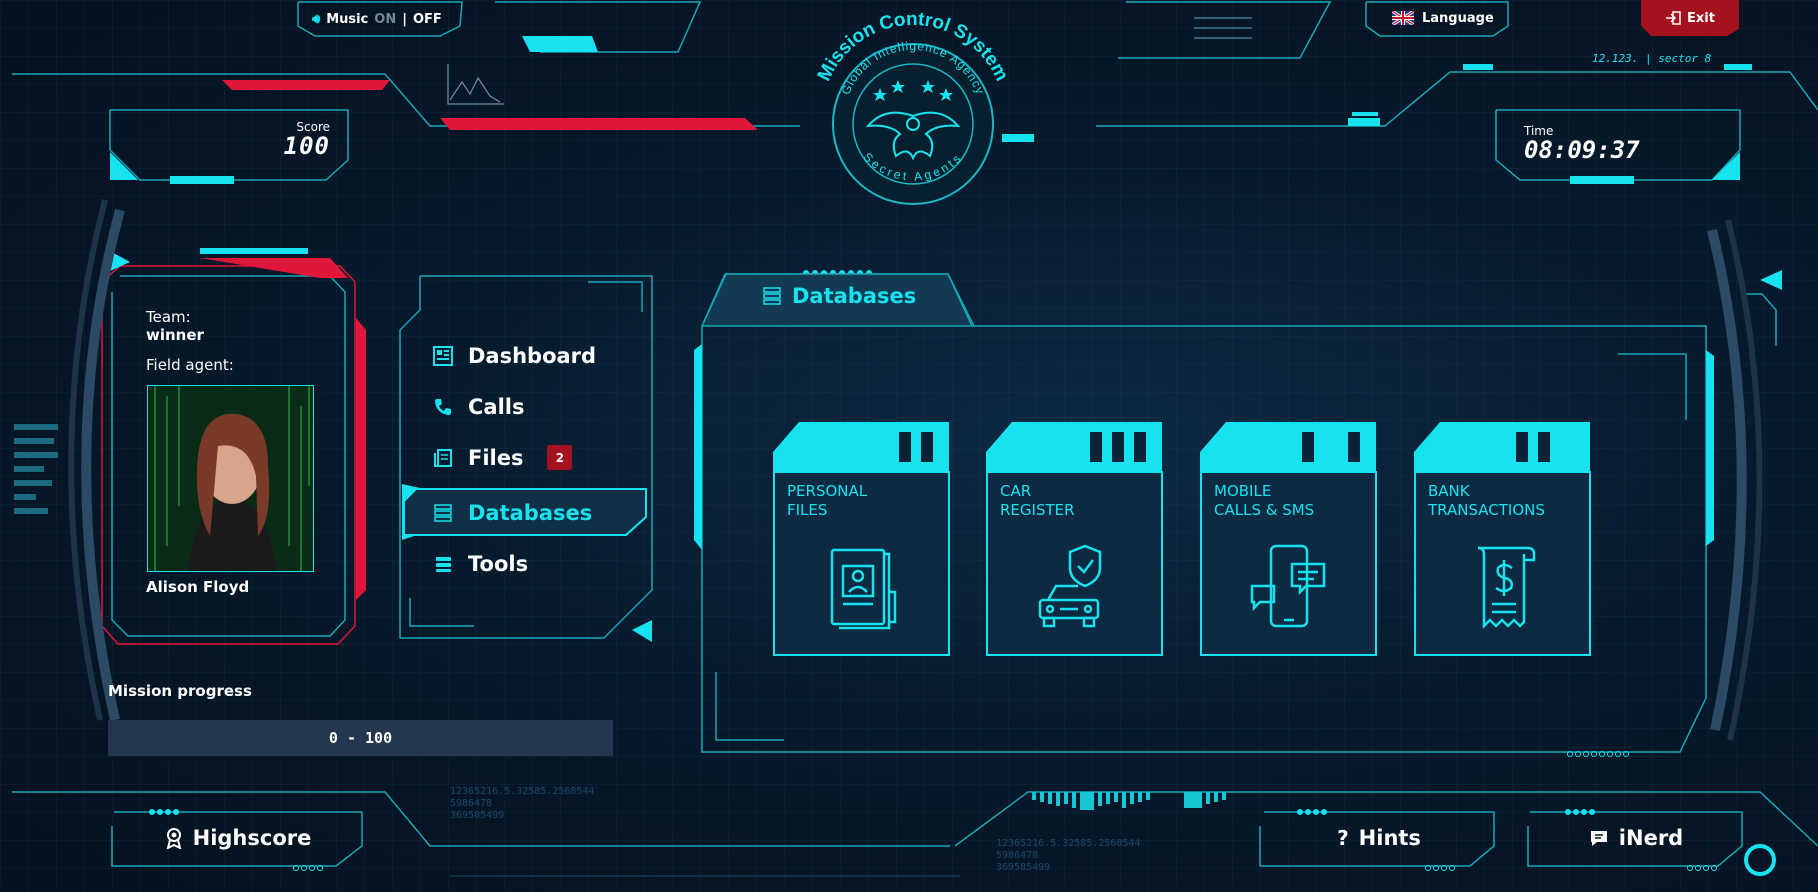  What do you see at coordinates (1506, 588) in the screenshot?
I see `receipt-dollar-icon` at bounding box center [1506, 588].